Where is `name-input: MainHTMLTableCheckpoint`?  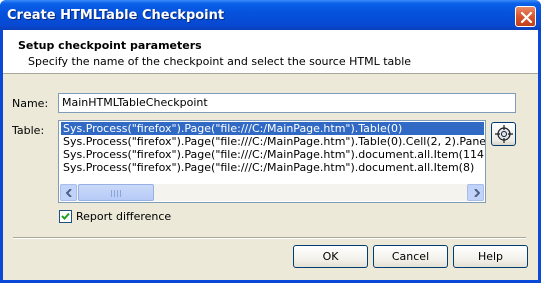 name-input: MainHTMLTableCheckpoint is located at coordinates (287, 103).